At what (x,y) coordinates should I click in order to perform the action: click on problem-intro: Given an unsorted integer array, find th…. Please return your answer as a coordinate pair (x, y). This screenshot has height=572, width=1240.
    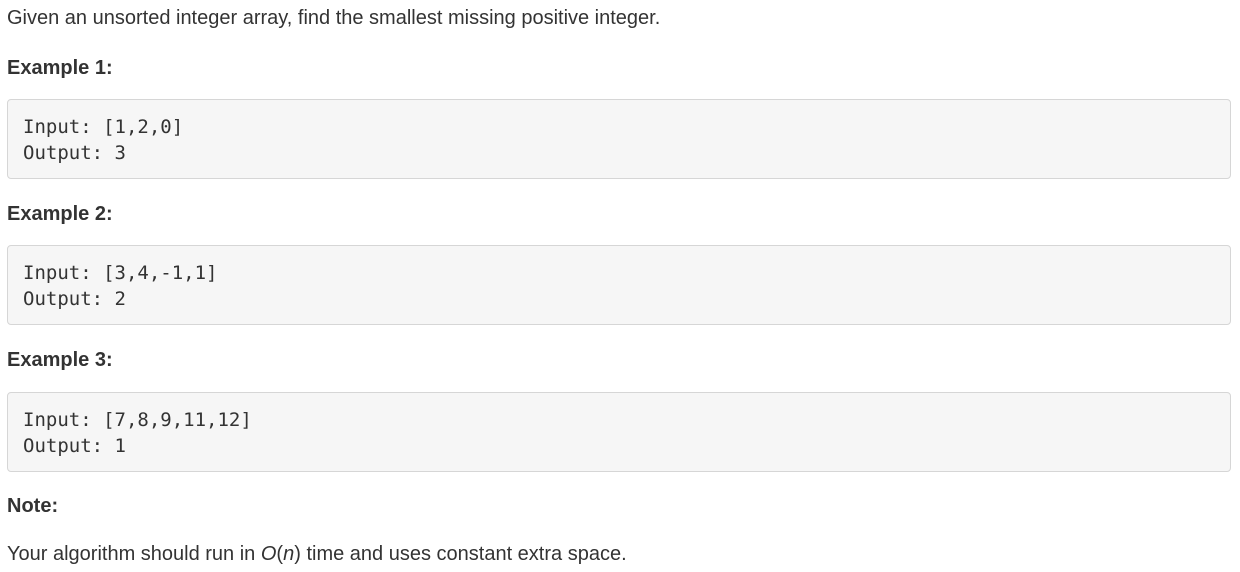
    Looking at the image, I should click on (334, 18).